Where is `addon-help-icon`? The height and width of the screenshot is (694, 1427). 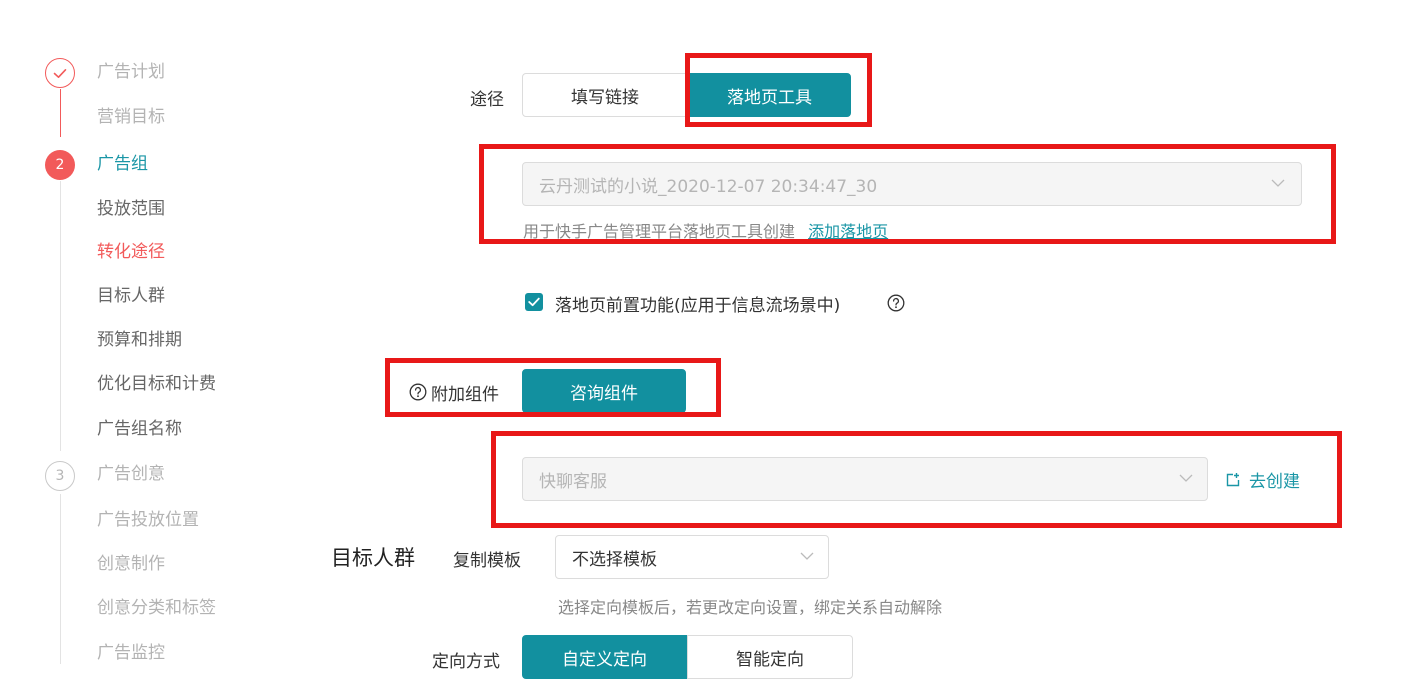 addon-help-icon is located at coordinates (418, 392).